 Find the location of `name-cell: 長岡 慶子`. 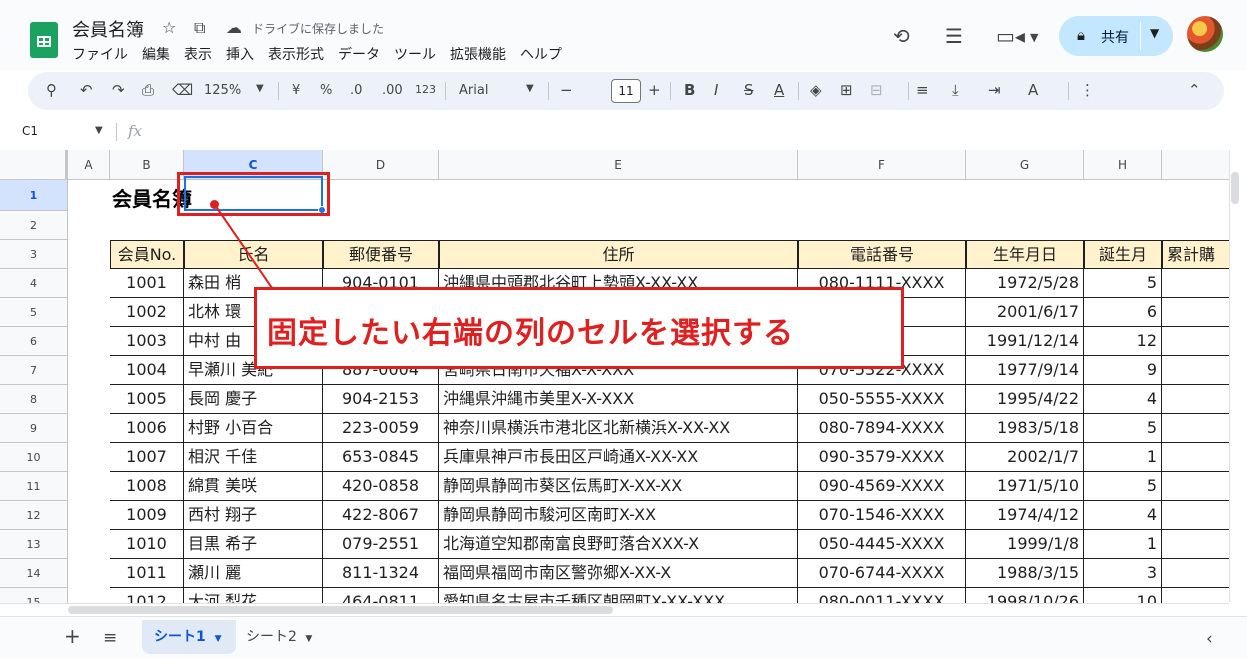

name-cell: 長岡 慶子 is located at coordinates (253, 399).